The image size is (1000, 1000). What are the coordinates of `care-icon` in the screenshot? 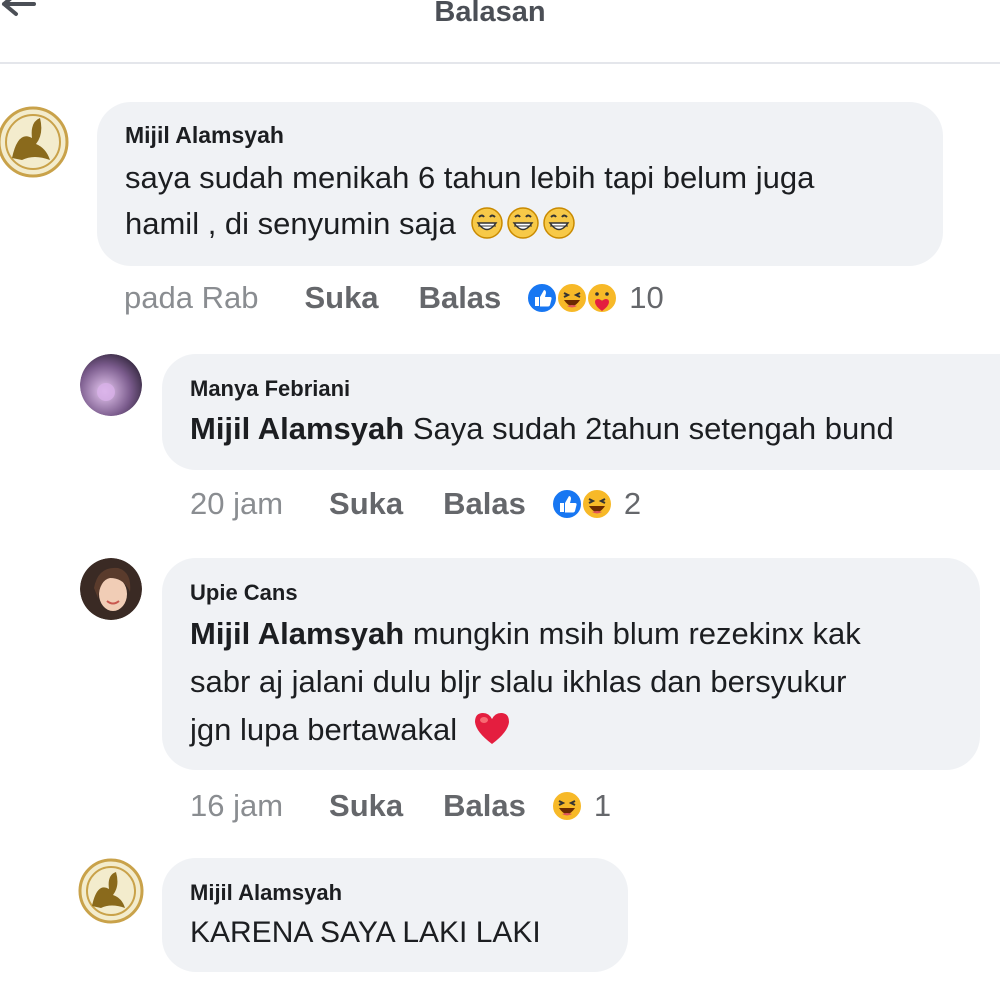 It's located at (602, 298).